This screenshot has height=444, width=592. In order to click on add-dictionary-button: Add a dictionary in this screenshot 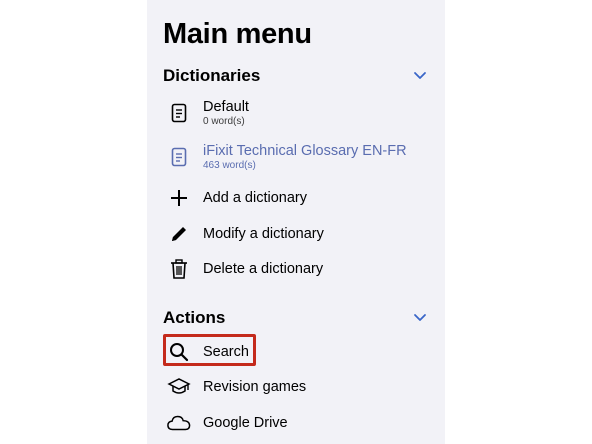, I will do `click(301, 198)`.